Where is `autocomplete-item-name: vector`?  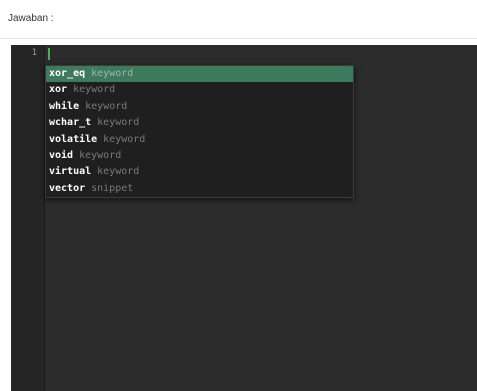
autocomplete-item-name: vector is located at coordinates (67, 188).